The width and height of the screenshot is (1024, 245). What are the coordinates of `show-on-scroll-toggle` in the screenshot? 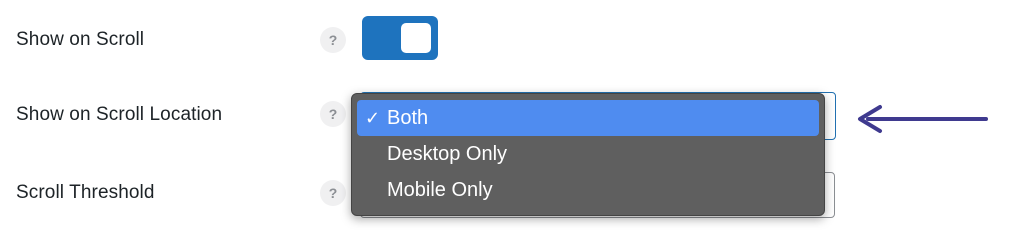 It's located at (400, 38).